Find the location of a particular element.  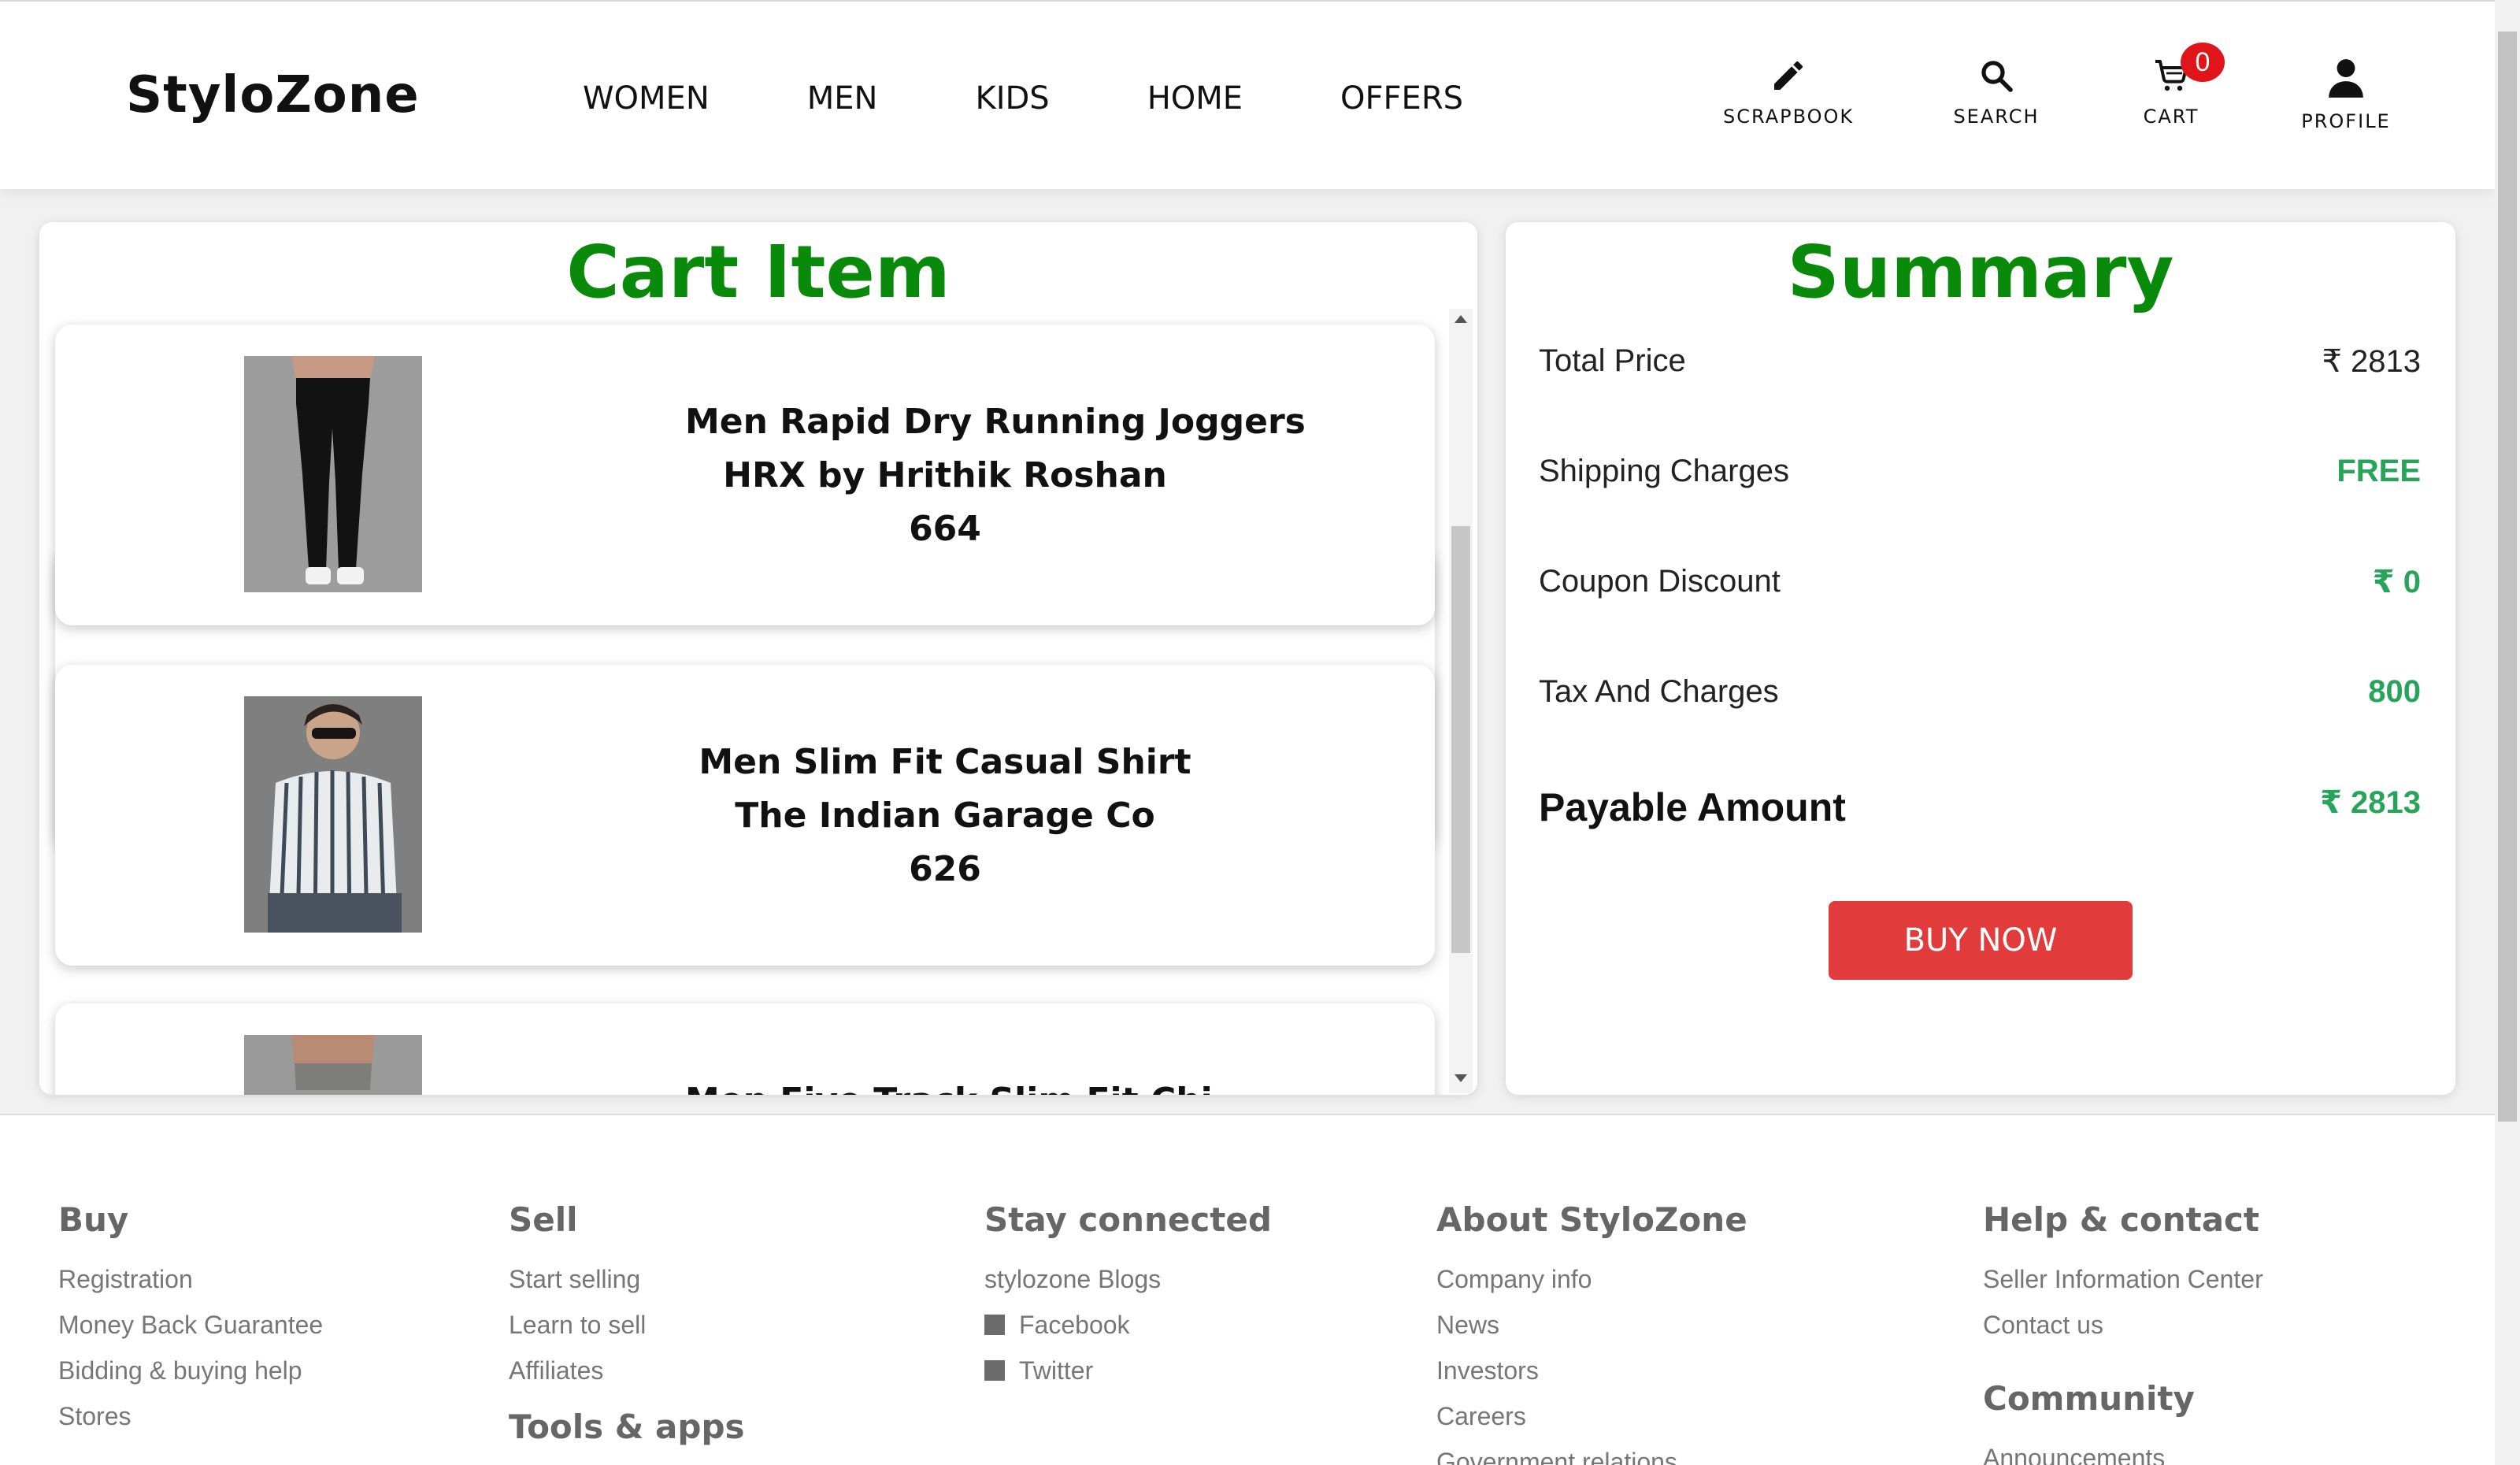

nav-women: WOMEN is located at coordinates (646, 98).